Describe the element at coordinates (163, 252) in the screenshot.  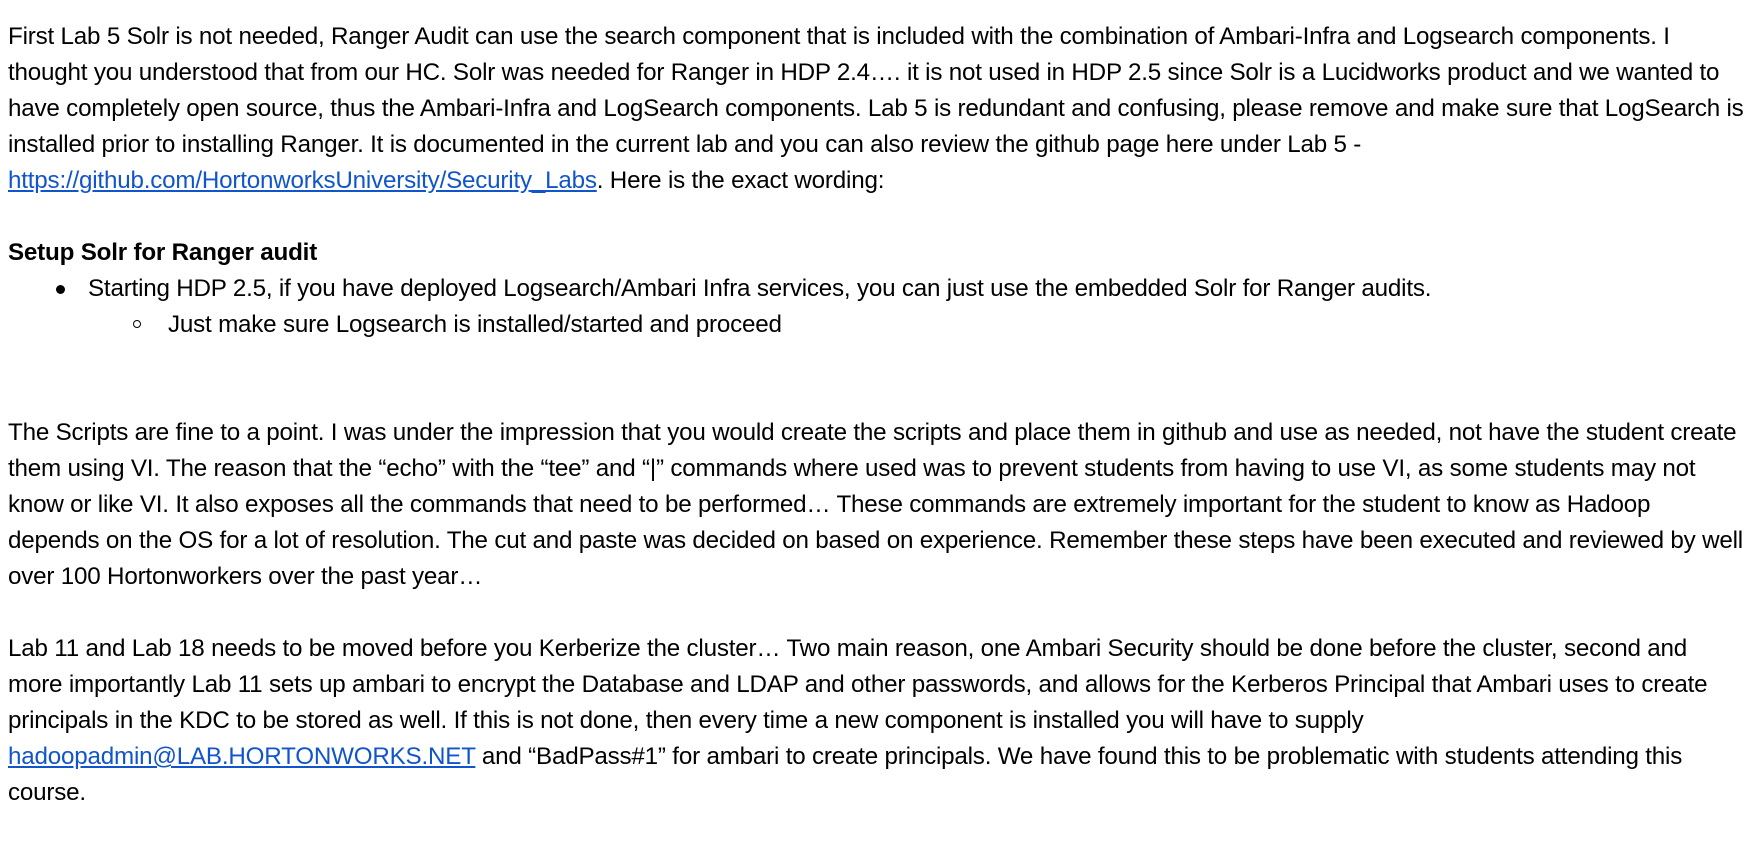
I see `section-heading: Setup Solr for Ranger audit` at that location.